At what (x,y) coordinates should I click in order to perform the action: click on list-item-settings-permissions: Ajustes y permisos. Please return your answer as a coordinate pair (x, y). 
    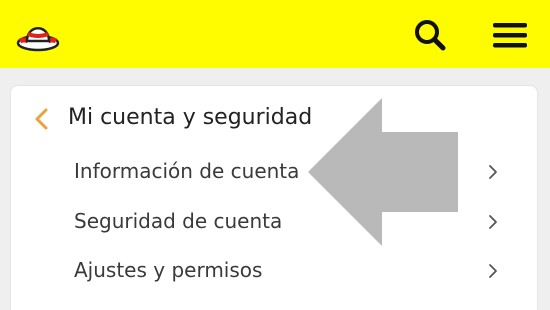
    Looking at the image, I should click on (275, 270).